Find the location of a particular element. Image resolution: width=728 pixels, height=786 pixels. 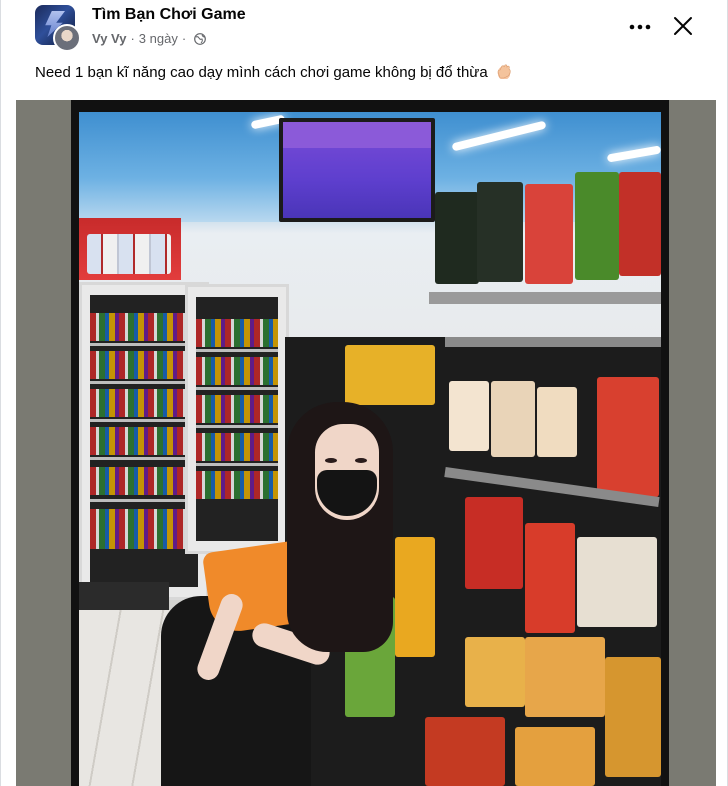

globe-icon is located at coordinates (200, 38).